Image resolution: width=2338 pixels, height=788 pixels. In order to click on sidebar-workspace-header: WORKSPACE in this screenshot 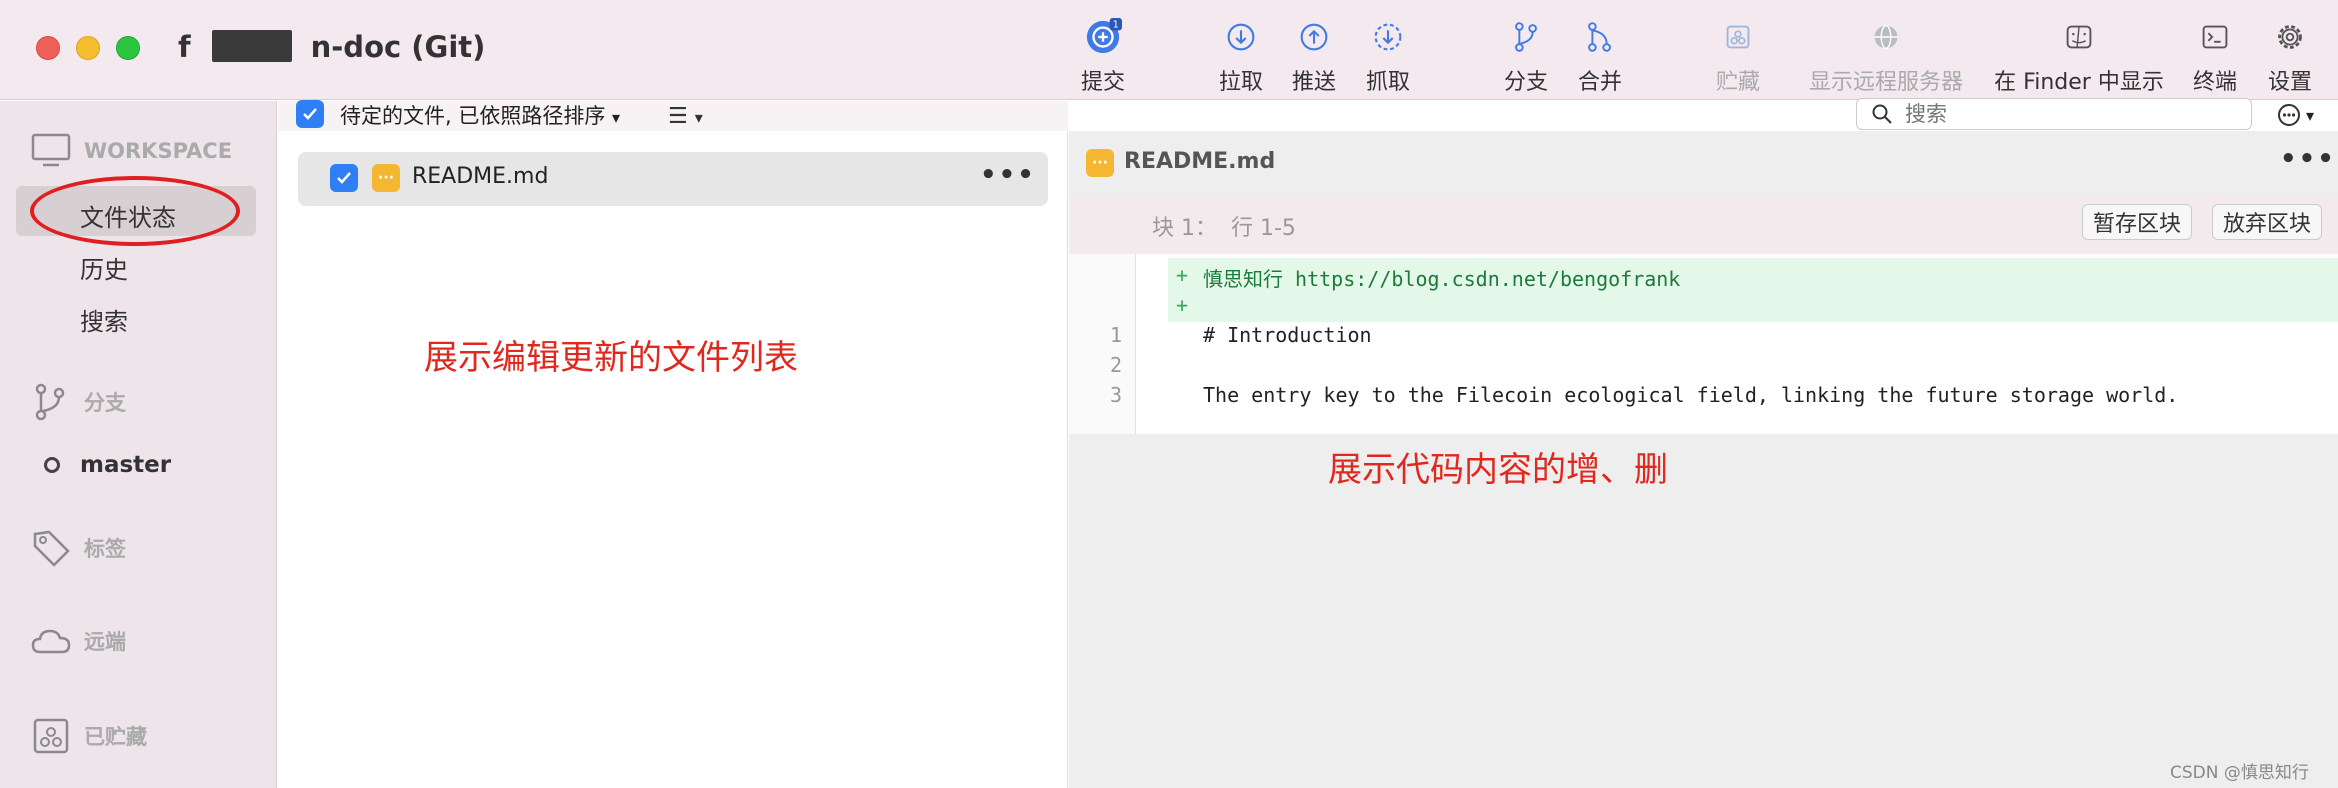, I will do `click(131, 151)`.